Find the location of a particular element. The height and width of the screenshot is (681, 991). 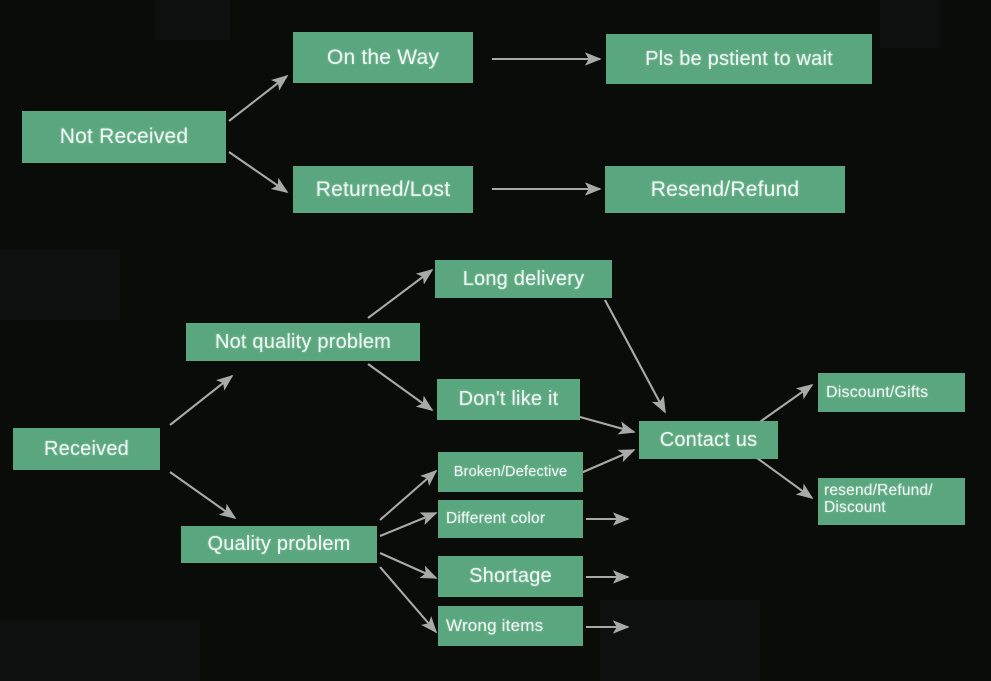

node-on-the-way: On the Way is located at coordinates (383, 57).